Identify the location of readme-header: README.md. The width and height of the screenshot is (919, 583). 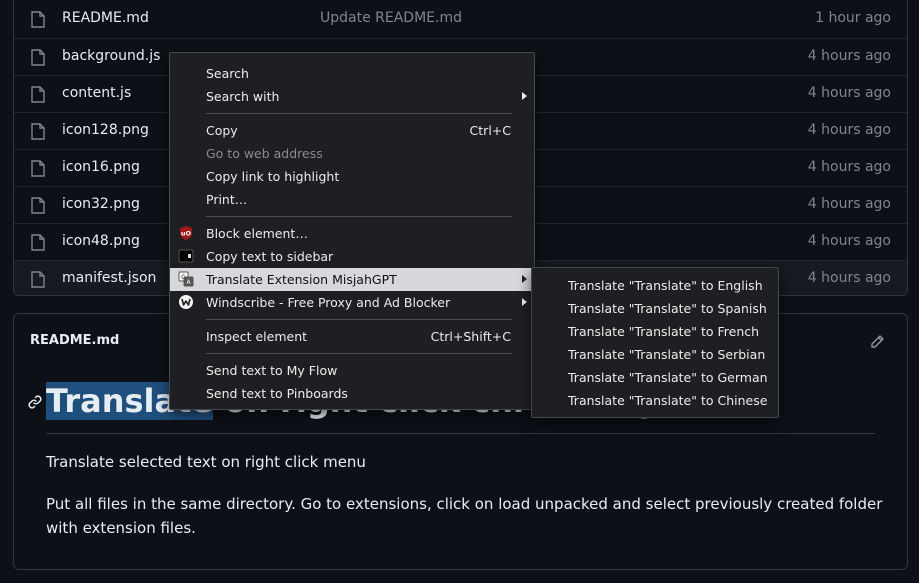
(75, 340).